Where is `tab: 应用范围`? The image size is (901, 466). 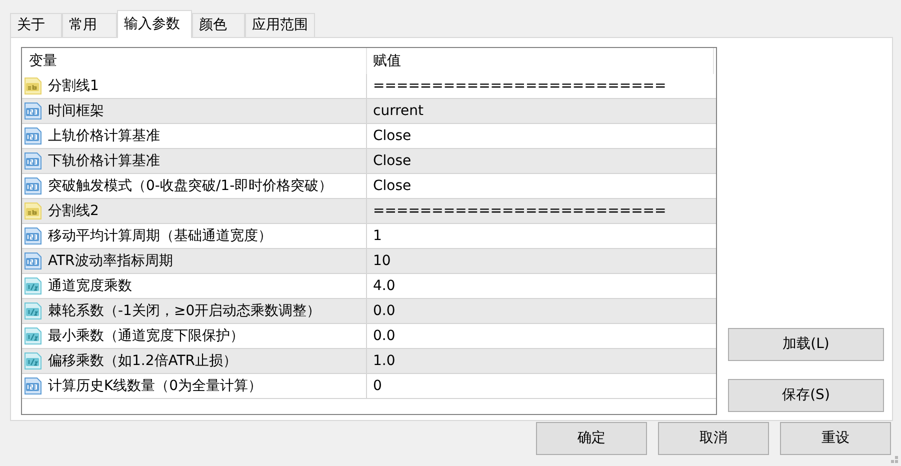 tab: 应用范围 is located at coordinates (280, 25).